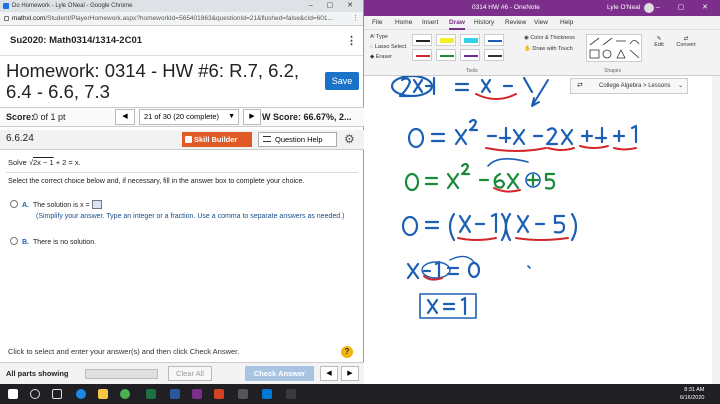 The height and width of the screenshot is (404, 720). What do you see at coordinates (329, 373) in the screenshot?
I see `bottom-previous-button: ◀` at bounding box center [329, 373].